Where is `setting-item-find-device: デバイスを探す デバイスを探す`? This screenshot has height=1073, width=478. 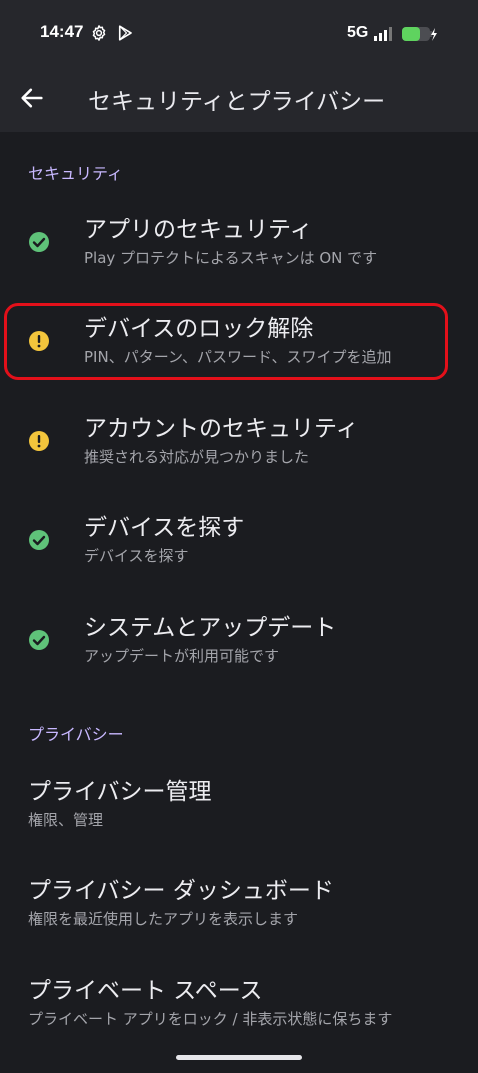 setting-item-find-device: デバイスを探す デバイスを探す is located at coordinates (239, 542).